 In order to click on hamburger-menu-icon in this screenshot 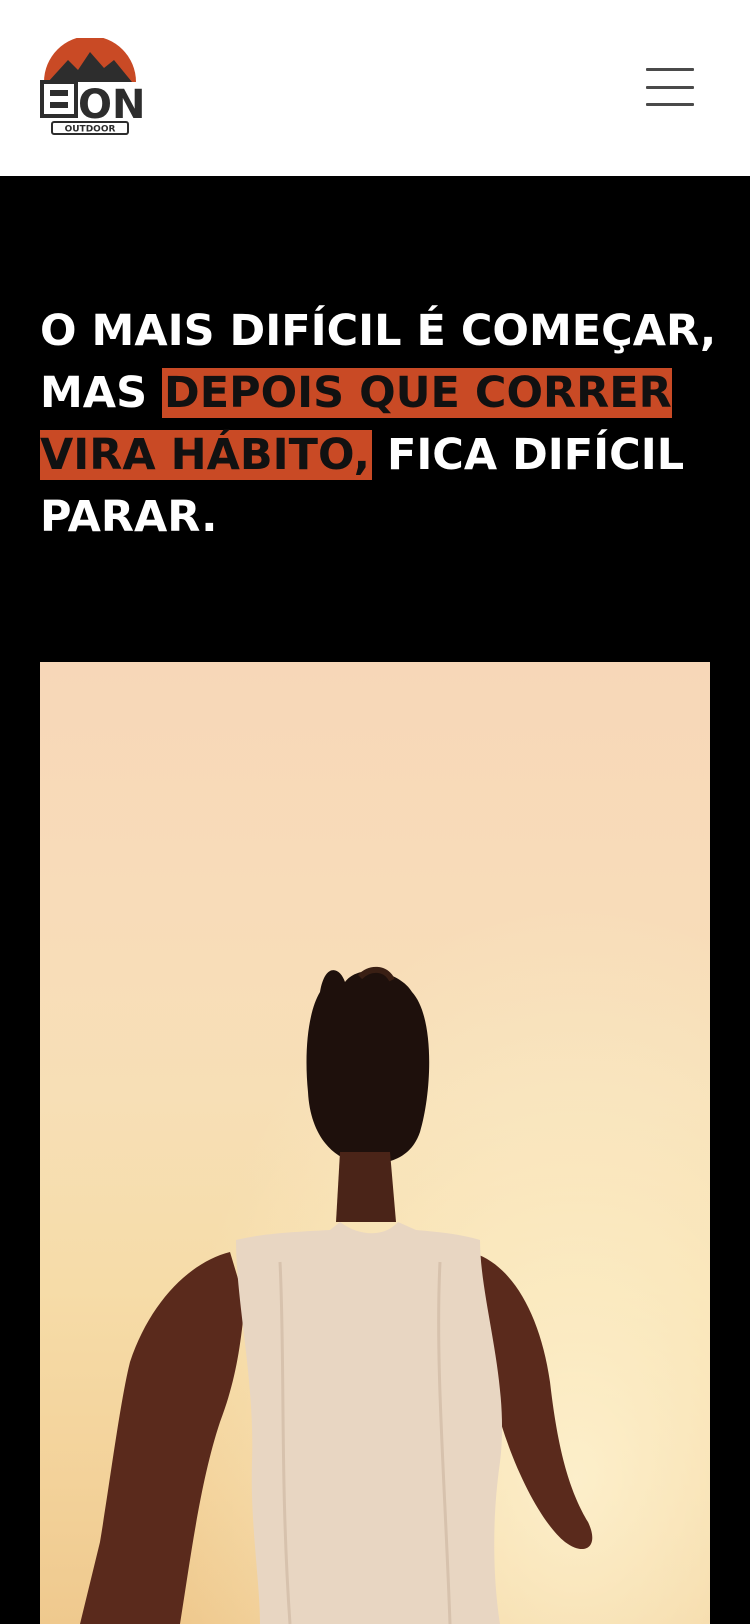, I will do `click(670, 87)`.